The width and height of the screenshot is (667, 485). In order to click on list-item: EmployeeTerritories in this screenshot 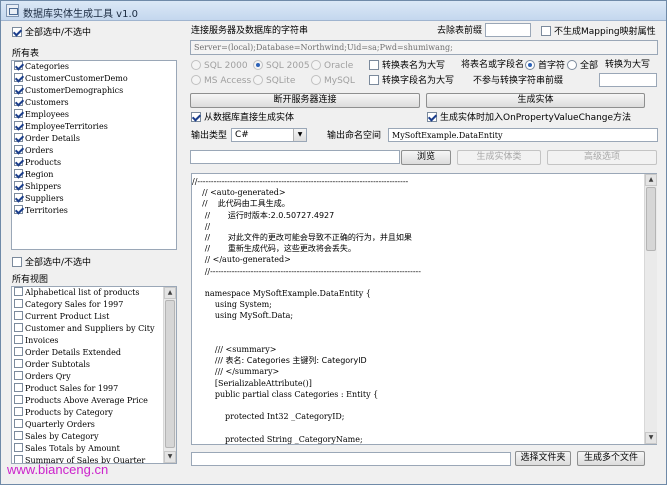, I will do `click(94, 127)`.